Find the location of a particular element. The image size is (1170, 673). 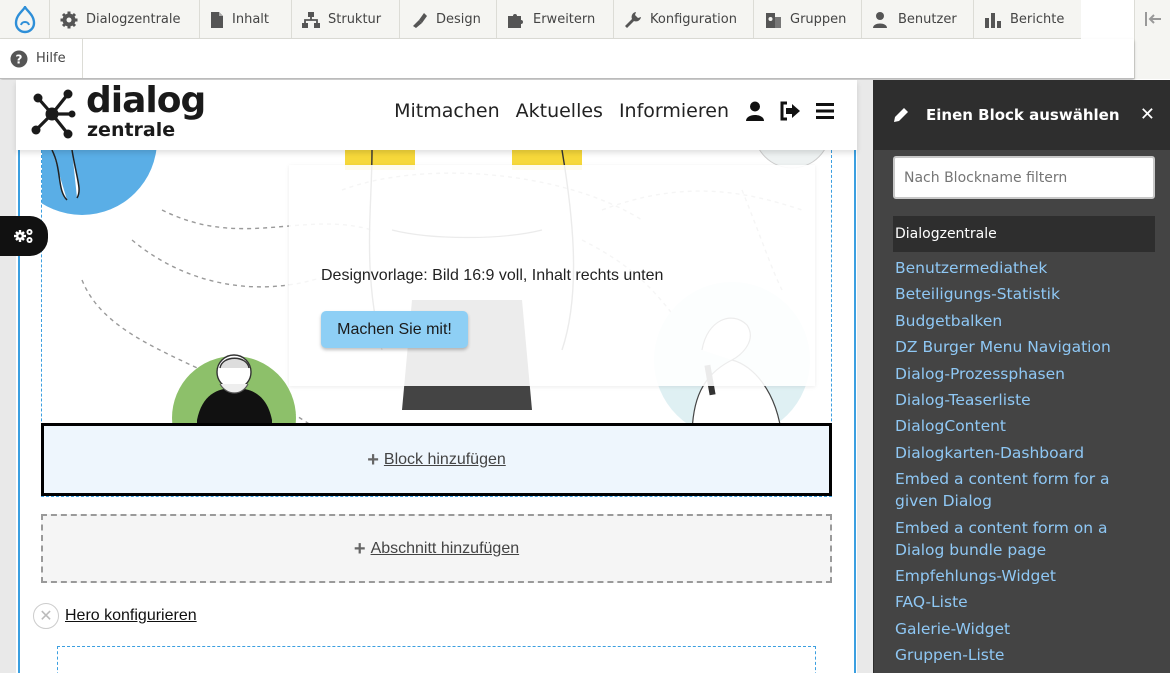

toolbar-item-label: Struktur is located at coordinates (355, 19).